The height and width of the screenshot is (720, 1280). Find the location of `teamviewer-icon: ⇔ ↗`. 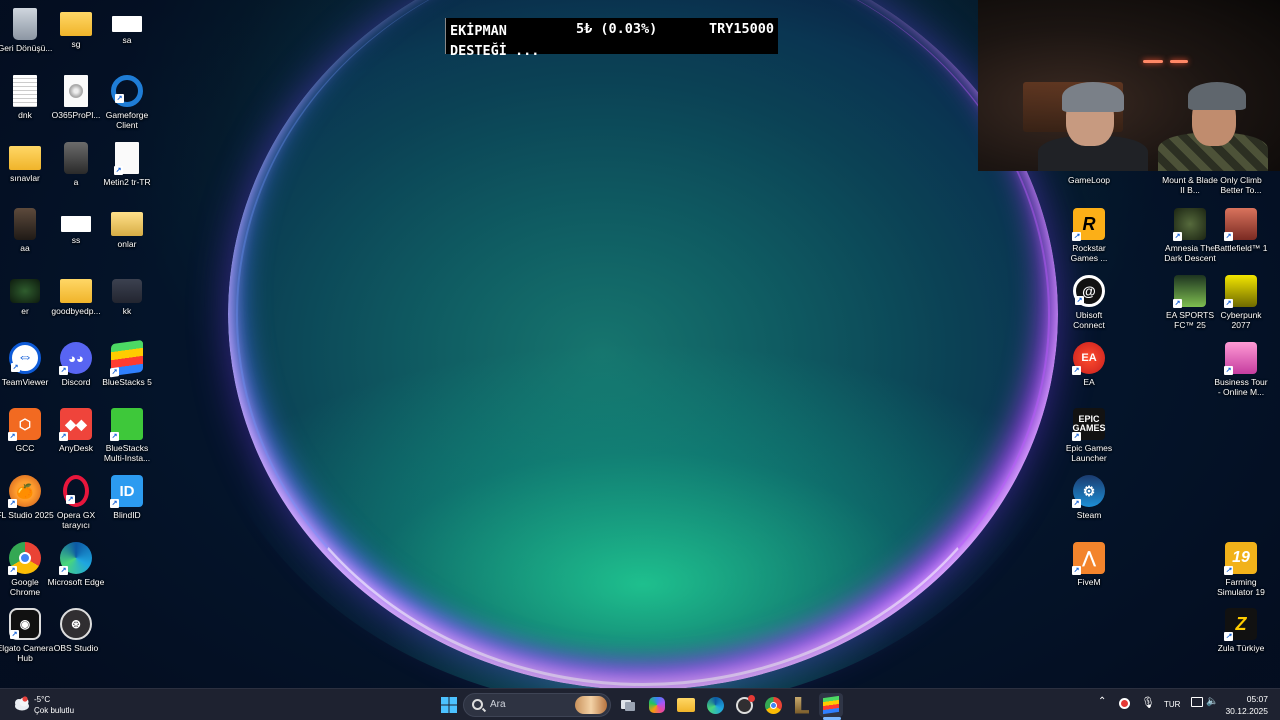

teamviewer-icon: ⇔ ↗ is located at coordinates (25, 358).